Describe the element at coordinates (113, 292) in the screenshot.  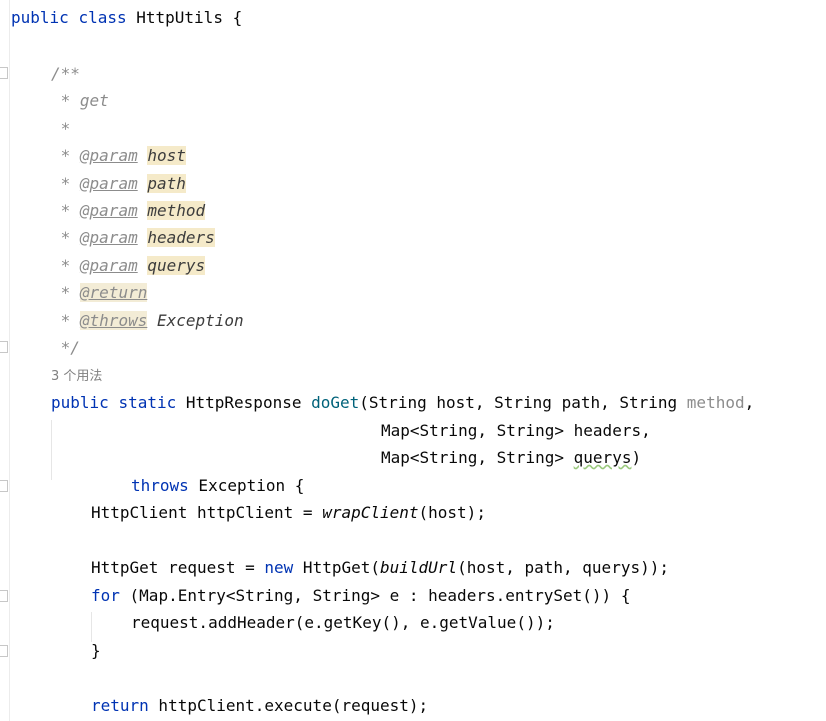
I see `javadoc-tag: @return` at that location.